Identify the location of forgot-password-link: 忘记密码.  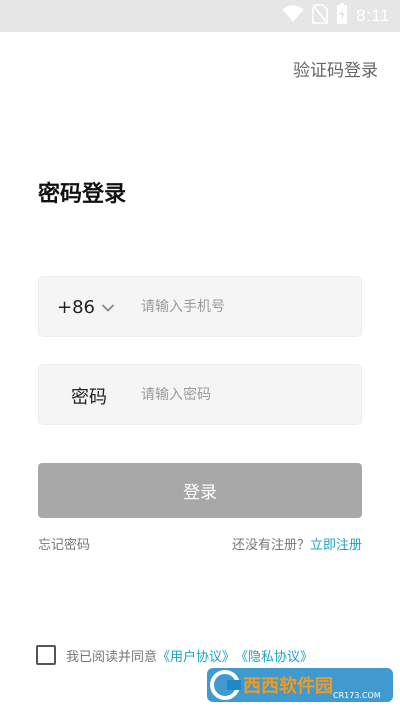
(64, 543).